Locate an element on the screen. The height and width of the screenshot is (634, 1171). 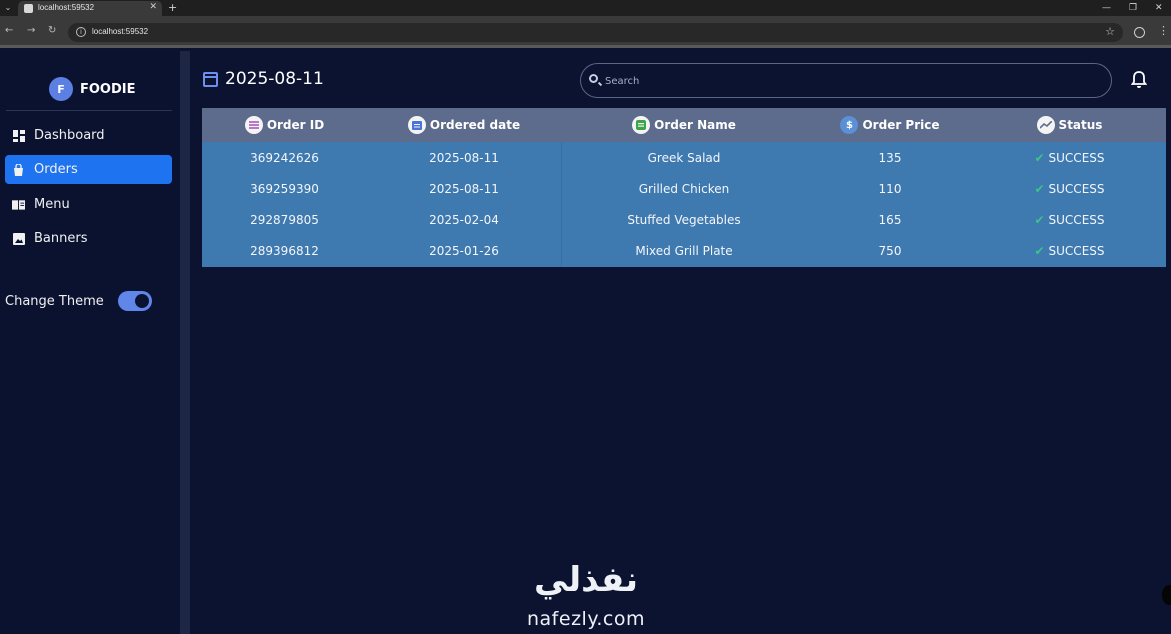
window-close-icon: ✕ is located at coordinates (1159, 8).